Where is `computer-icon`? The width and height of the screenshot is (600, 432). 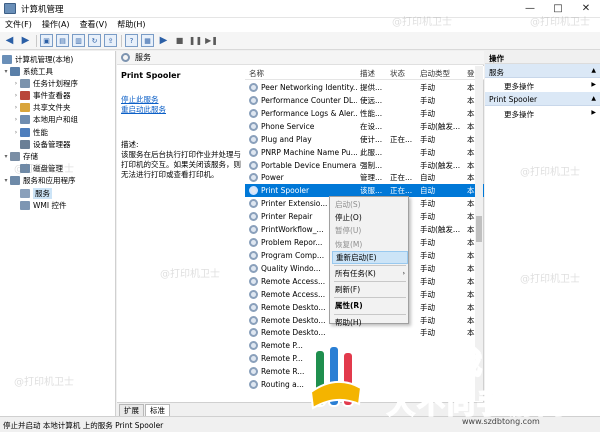
computer-icon is located at coordinates (7, 59).